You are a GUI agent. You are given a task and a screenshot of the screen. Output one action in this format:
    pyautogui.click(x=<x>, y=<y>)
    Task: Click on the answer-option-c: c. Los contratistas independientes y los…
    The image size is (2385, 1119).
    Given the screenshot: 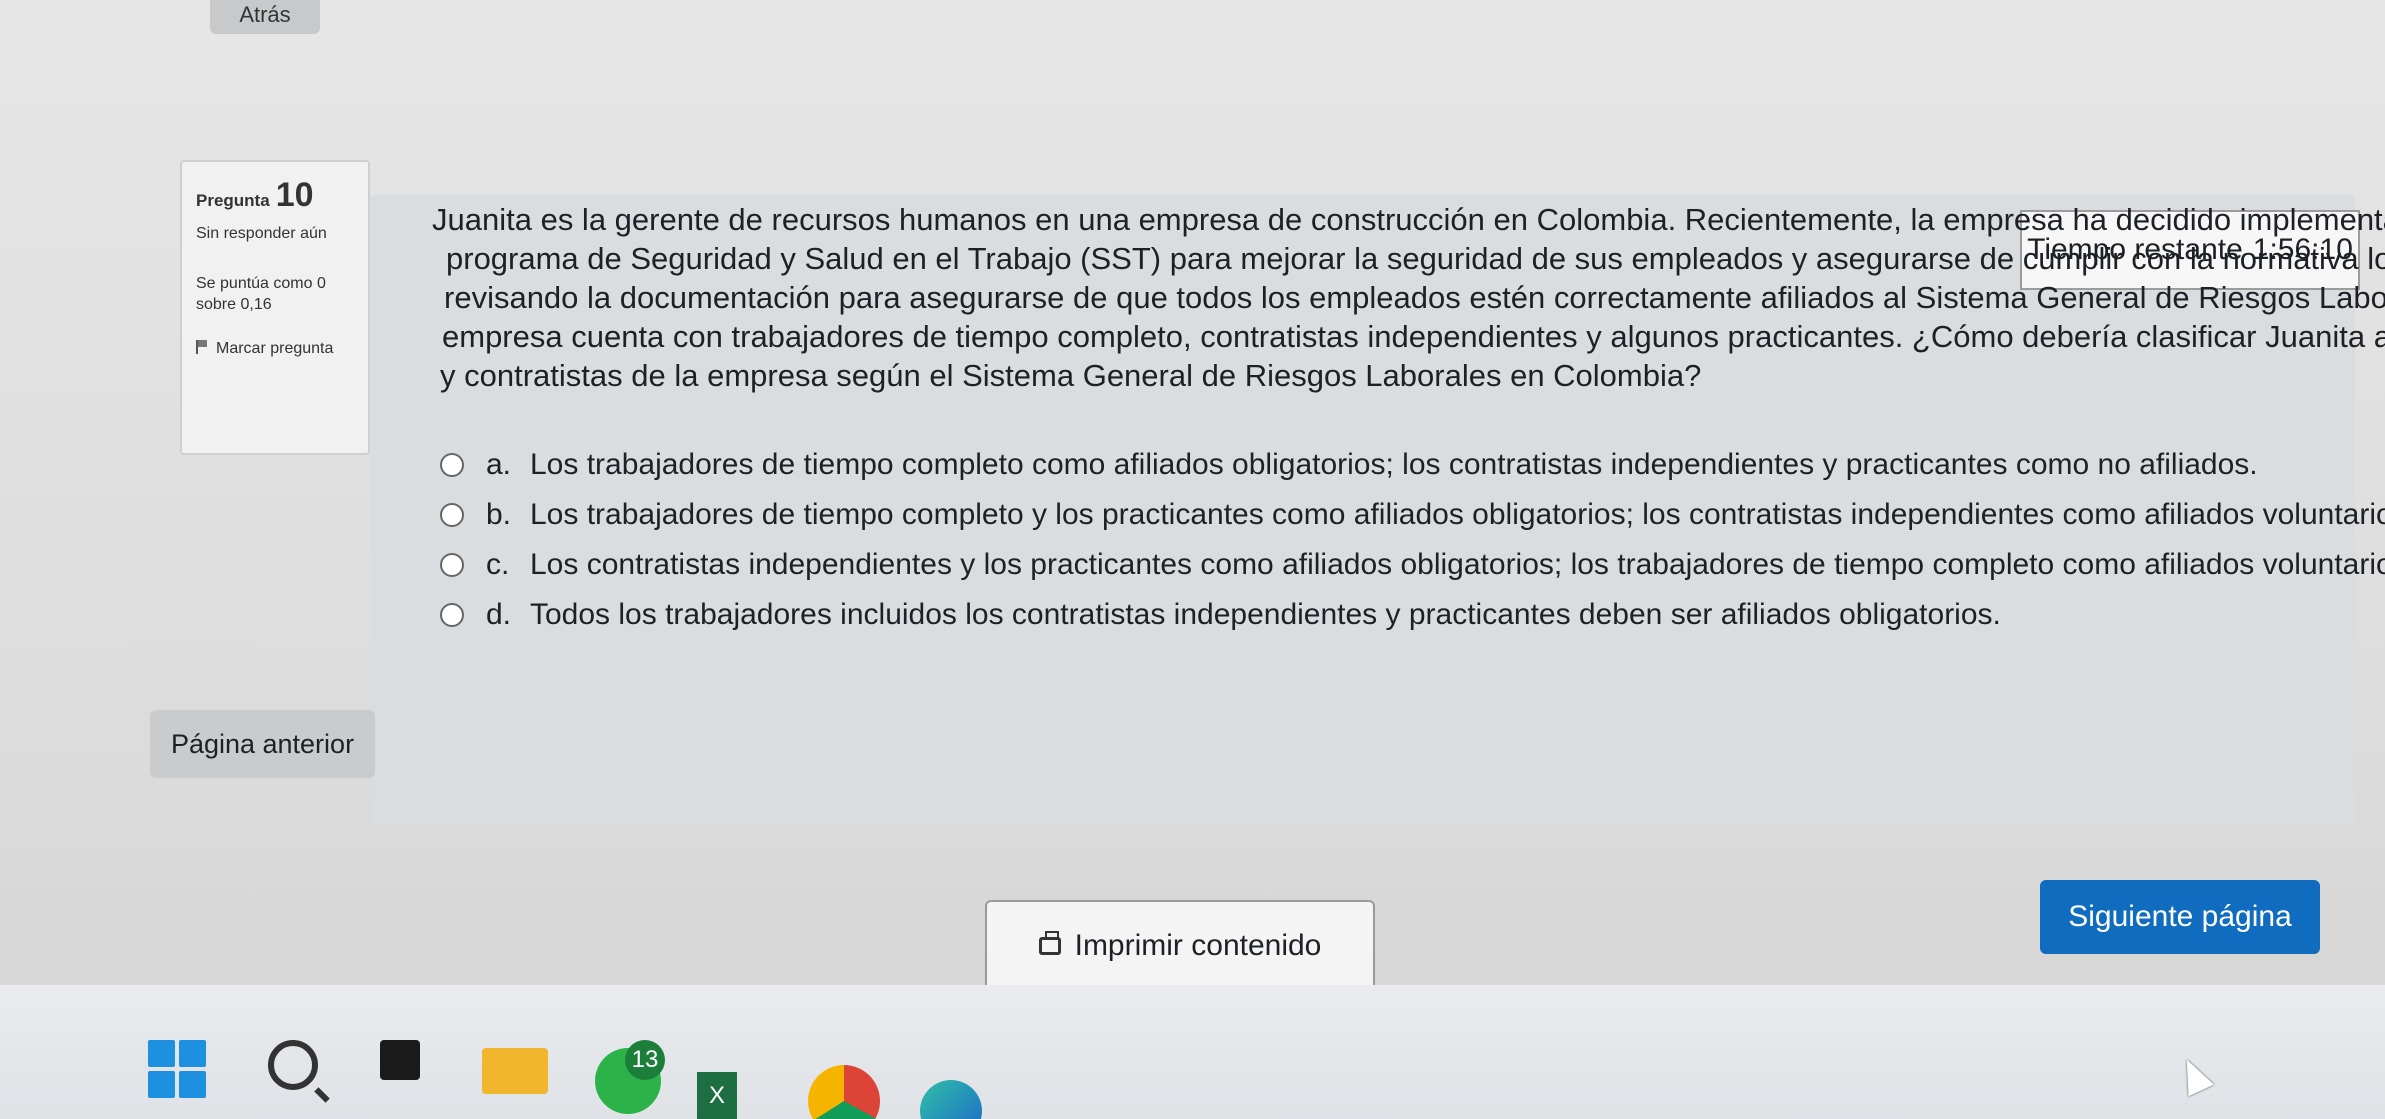 What is the action you would take?
    pyautogui.click(x=1412, y=565)
    